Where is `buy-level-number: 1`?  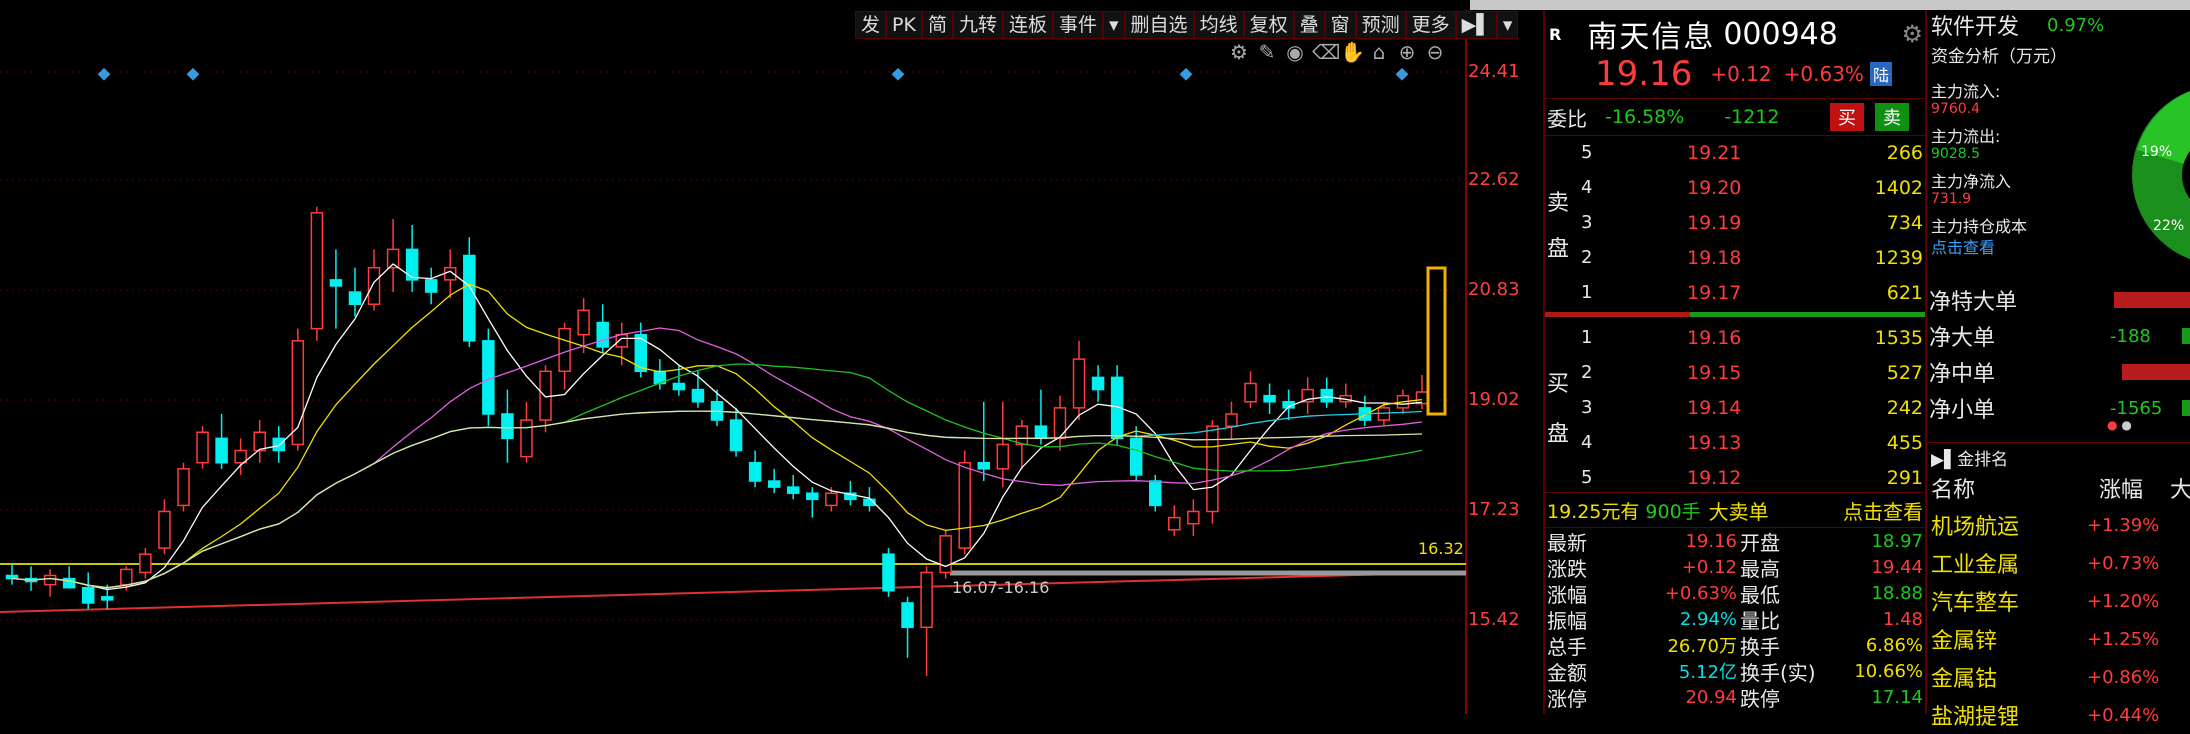
buy-level-number: 1 is located at coordinates (1587, 337).